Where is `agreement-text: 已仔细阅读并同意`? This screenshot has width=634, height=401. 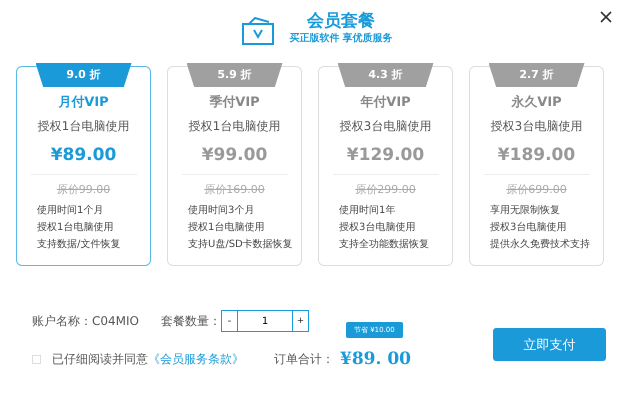
agreement-text: 已仔细阅读并同意 is located at coordinates (100, 359).